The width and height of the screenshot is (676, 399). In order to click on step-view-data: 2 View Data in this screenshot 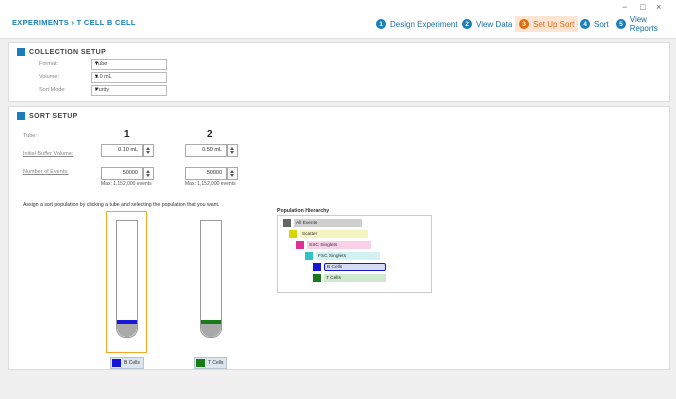, I will do `click(487, 24)`.